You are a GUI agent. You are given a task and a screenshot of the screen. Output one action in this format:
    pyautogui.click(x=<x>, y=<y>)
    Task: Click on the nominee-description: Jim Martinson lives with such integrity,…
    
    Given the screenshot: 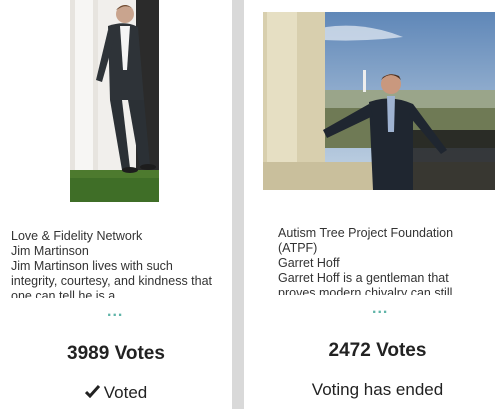 What is the action you would take?
    pyautogui.click(x=112, y=278)
    